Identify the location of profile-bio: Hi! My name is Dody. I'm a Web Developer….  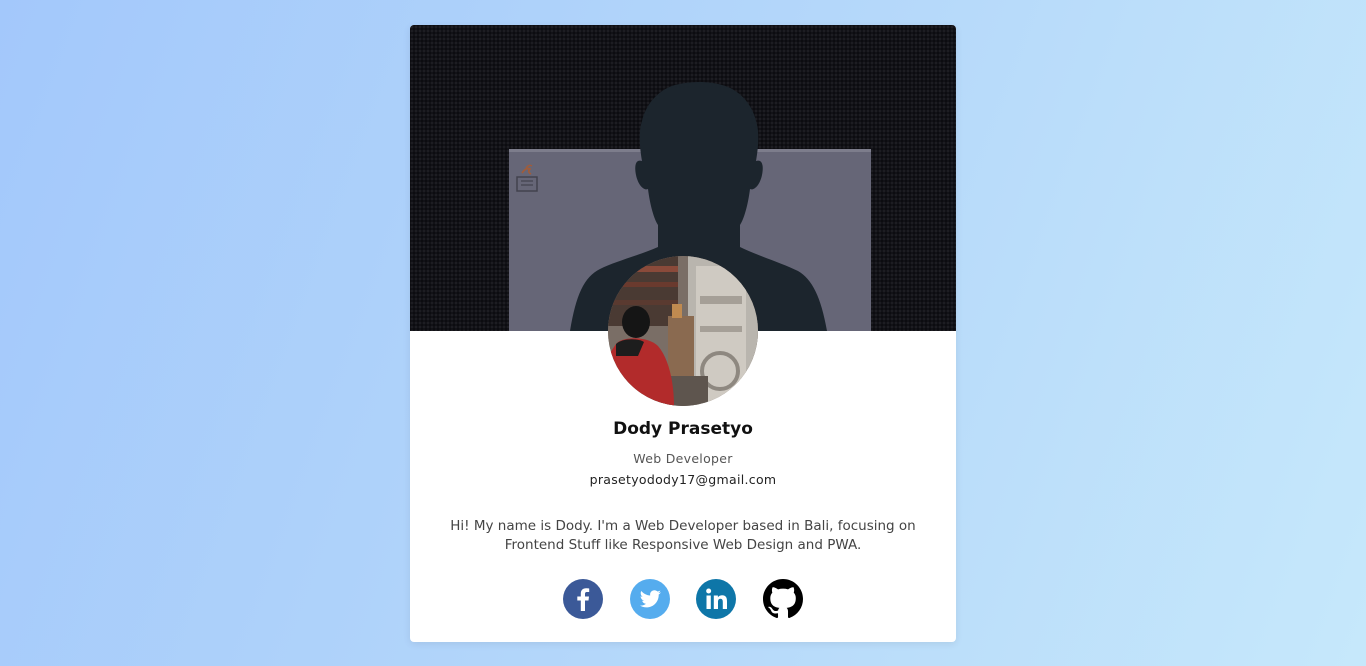
(683, 535).